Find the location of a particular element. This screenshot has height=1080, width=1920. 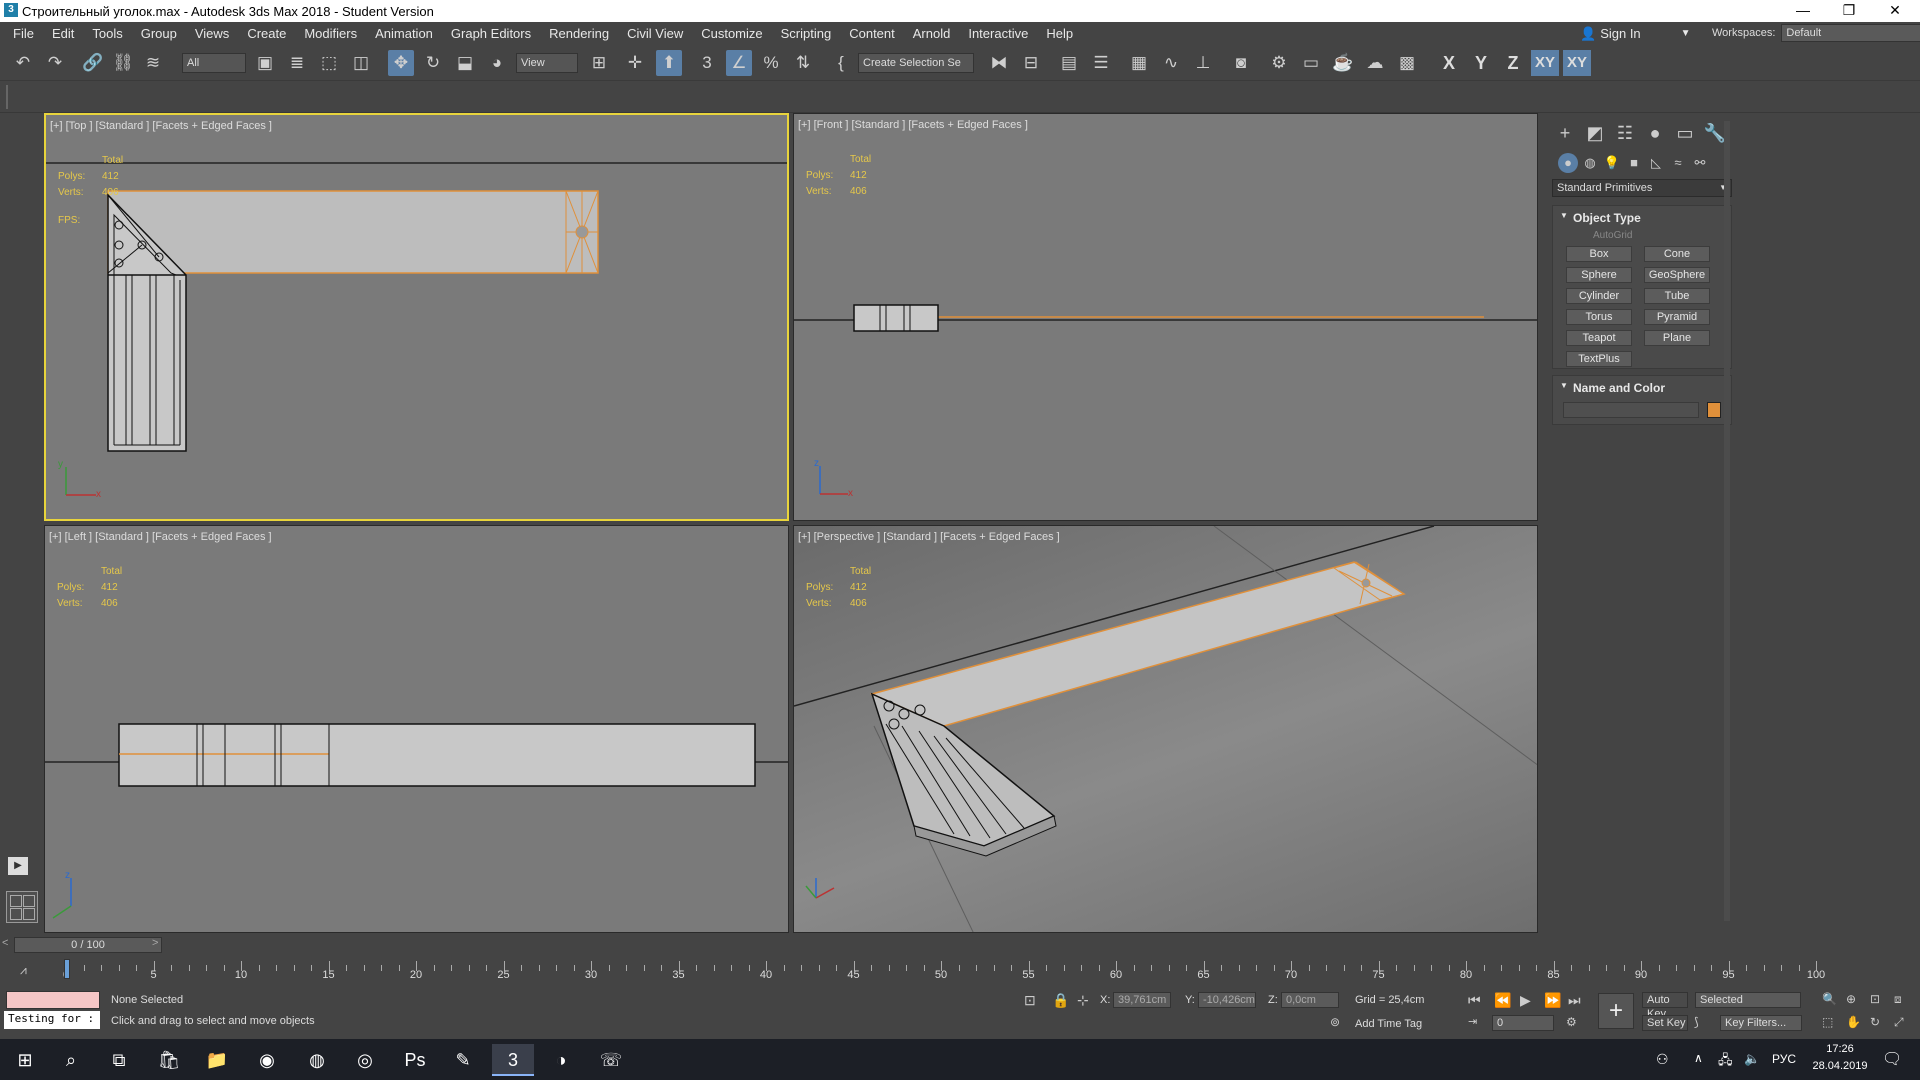

toggle-scene-explorer-icon: ▤ is located at coordinates (1069, 63).